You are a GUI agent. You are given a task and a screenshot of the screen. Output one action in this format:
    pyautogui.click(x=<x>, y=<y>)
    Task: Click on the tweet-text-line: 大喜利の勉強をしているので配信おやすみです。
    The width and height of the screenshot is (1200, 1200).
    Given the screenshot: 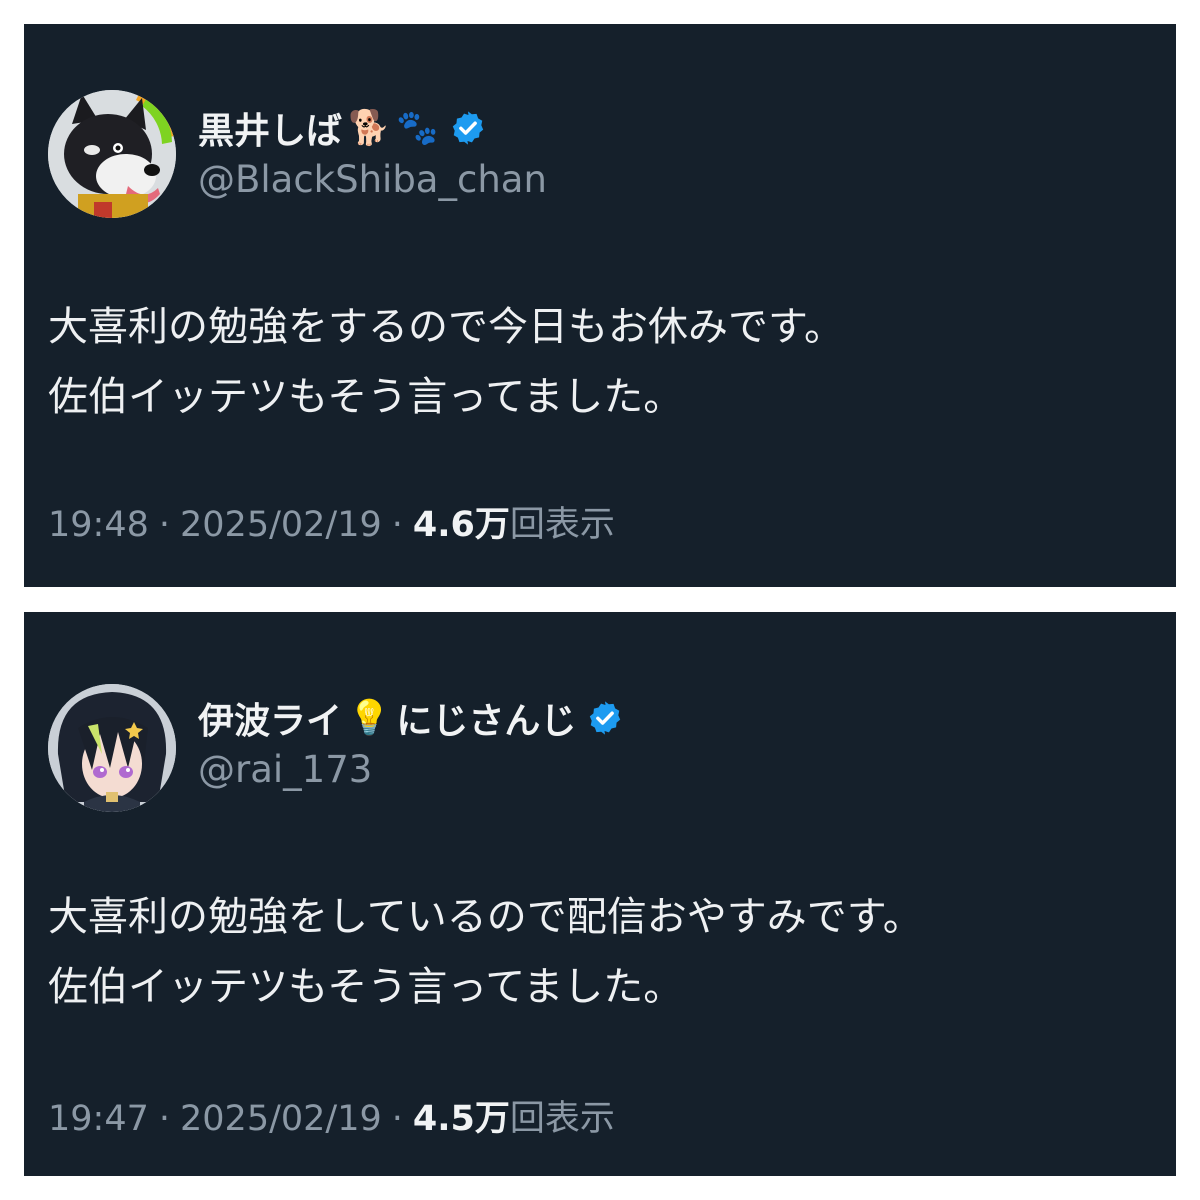 What is the action you would take?
    pyautogui.click(x=485, y=917)
    